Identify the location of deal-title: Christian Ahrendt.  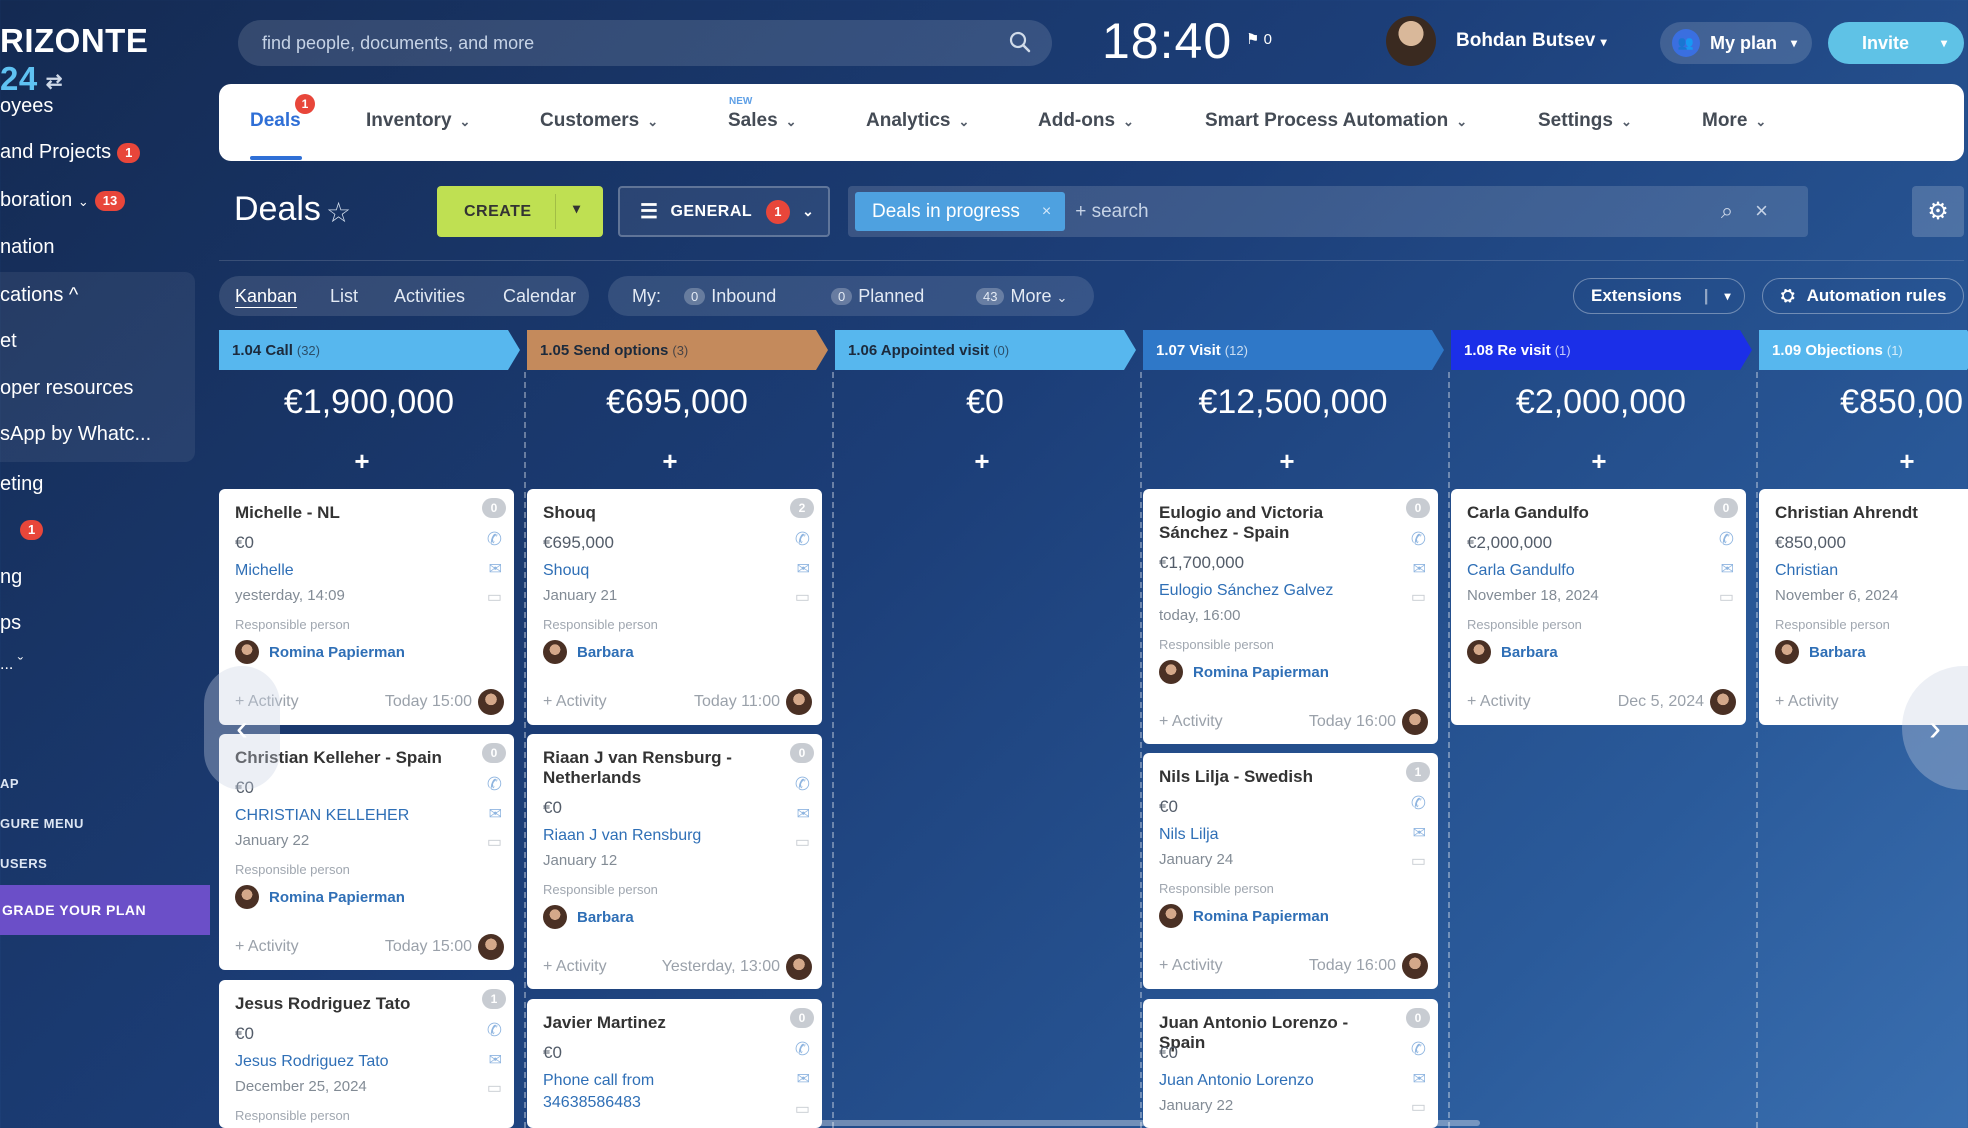
(1871, 513).